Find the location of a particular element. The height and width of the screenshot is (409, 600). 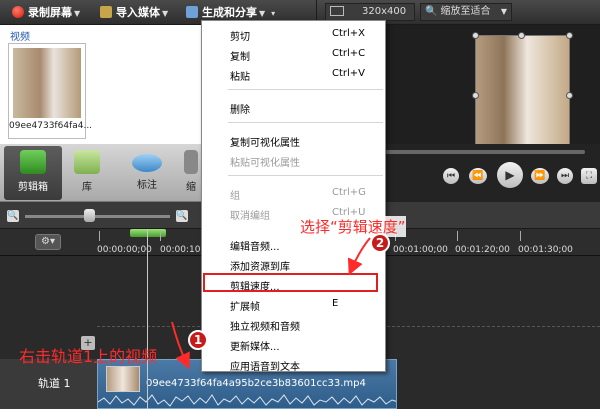

step-2-arrow is located at coordinates (359, 256).